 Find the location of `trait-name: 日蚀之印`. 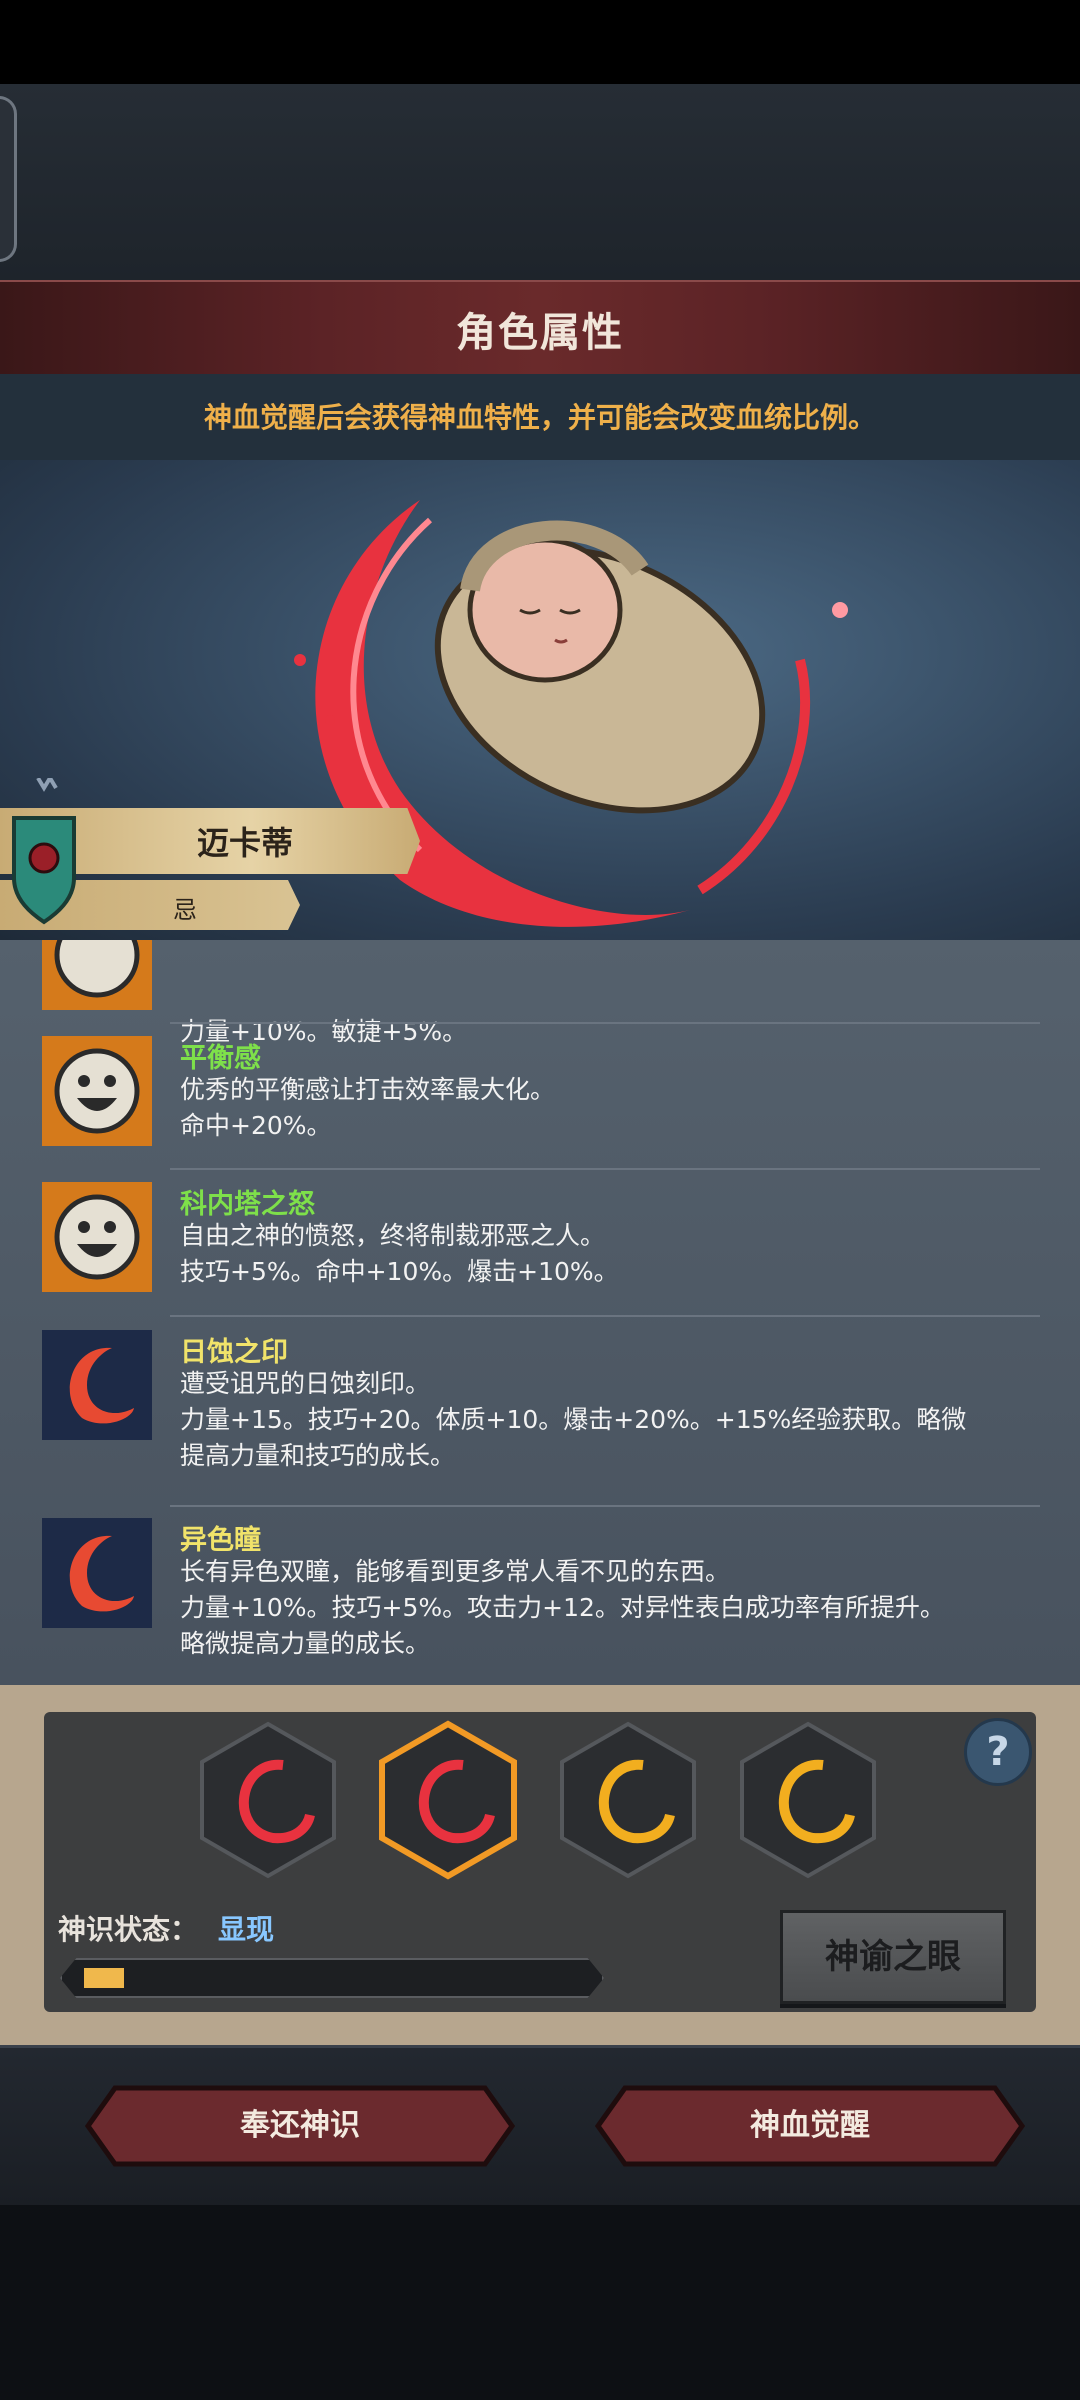

trait-name: 日蚀之印 is located at coordinates (234, 1352).